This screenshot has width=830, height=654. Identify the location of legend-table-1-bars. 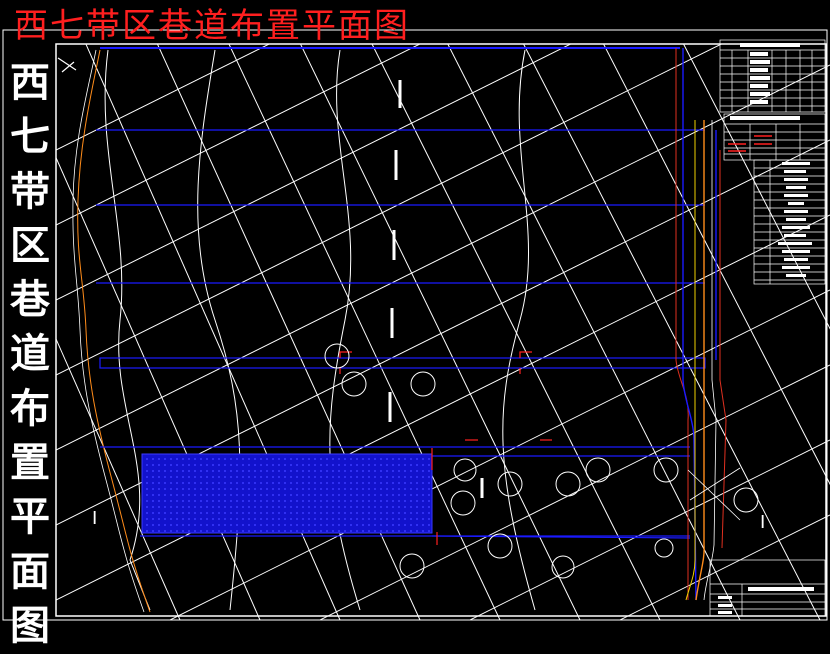
(765, 81).